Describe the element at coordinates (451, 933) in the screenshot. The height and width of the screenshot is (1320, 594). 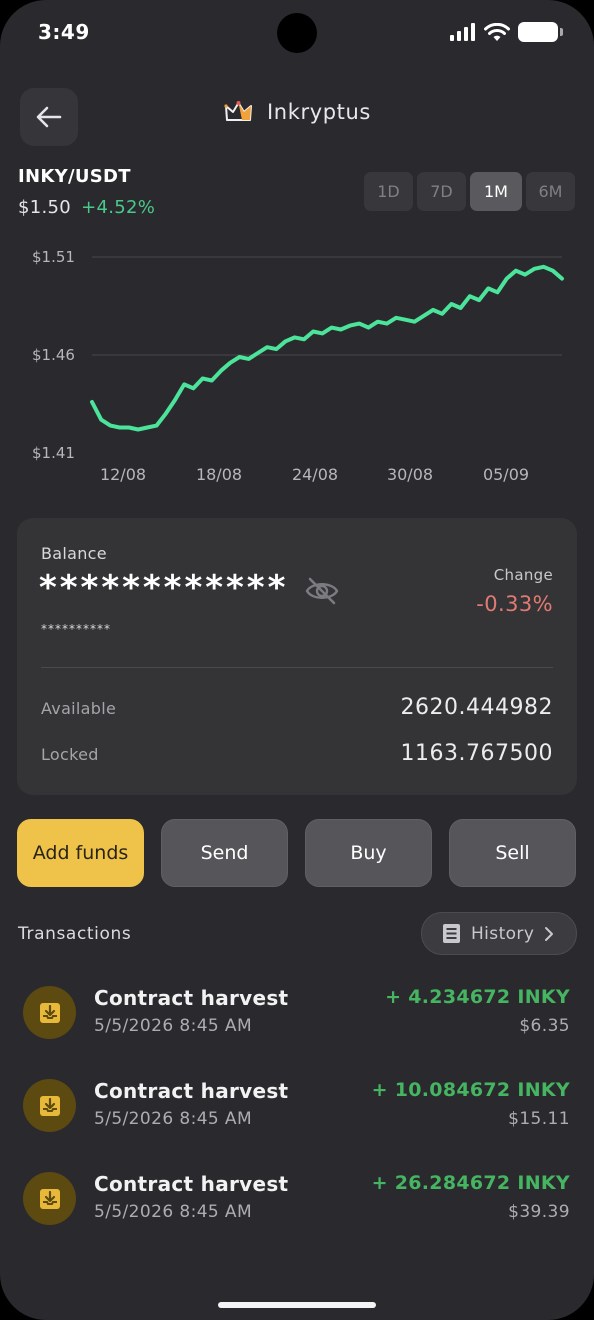
I see `receipt-icon` at that location.